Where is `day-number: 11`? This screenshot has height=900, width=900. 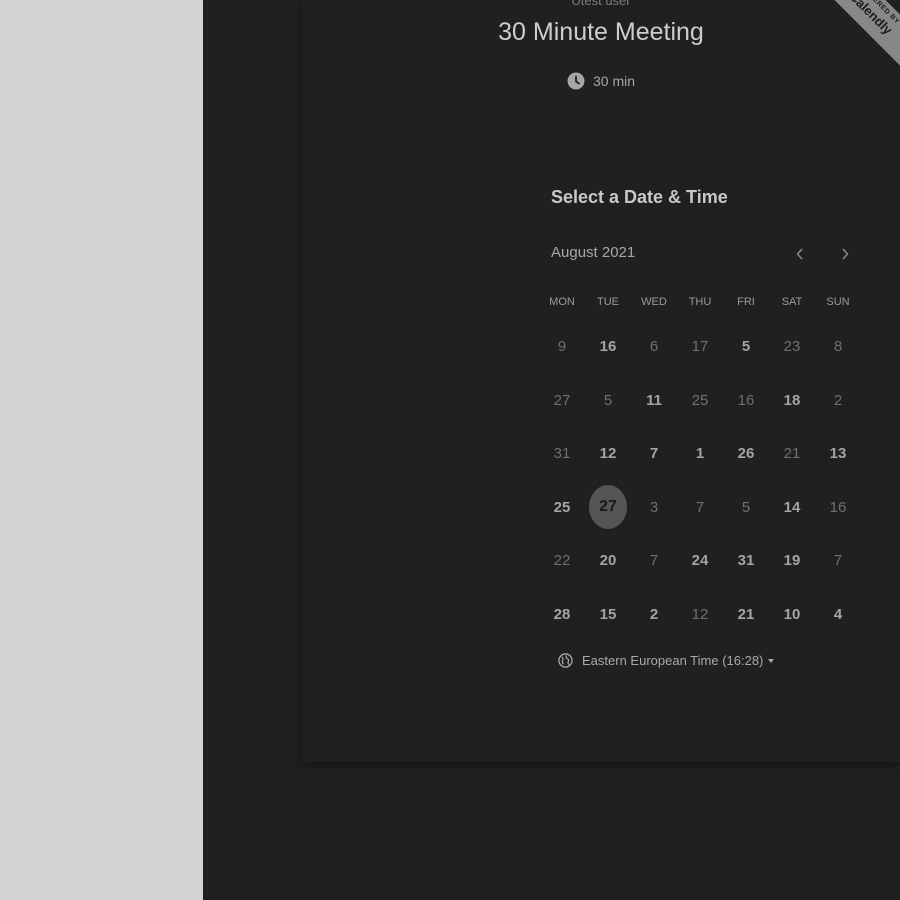
day-number: 11 is located at coordinates (654, 400).